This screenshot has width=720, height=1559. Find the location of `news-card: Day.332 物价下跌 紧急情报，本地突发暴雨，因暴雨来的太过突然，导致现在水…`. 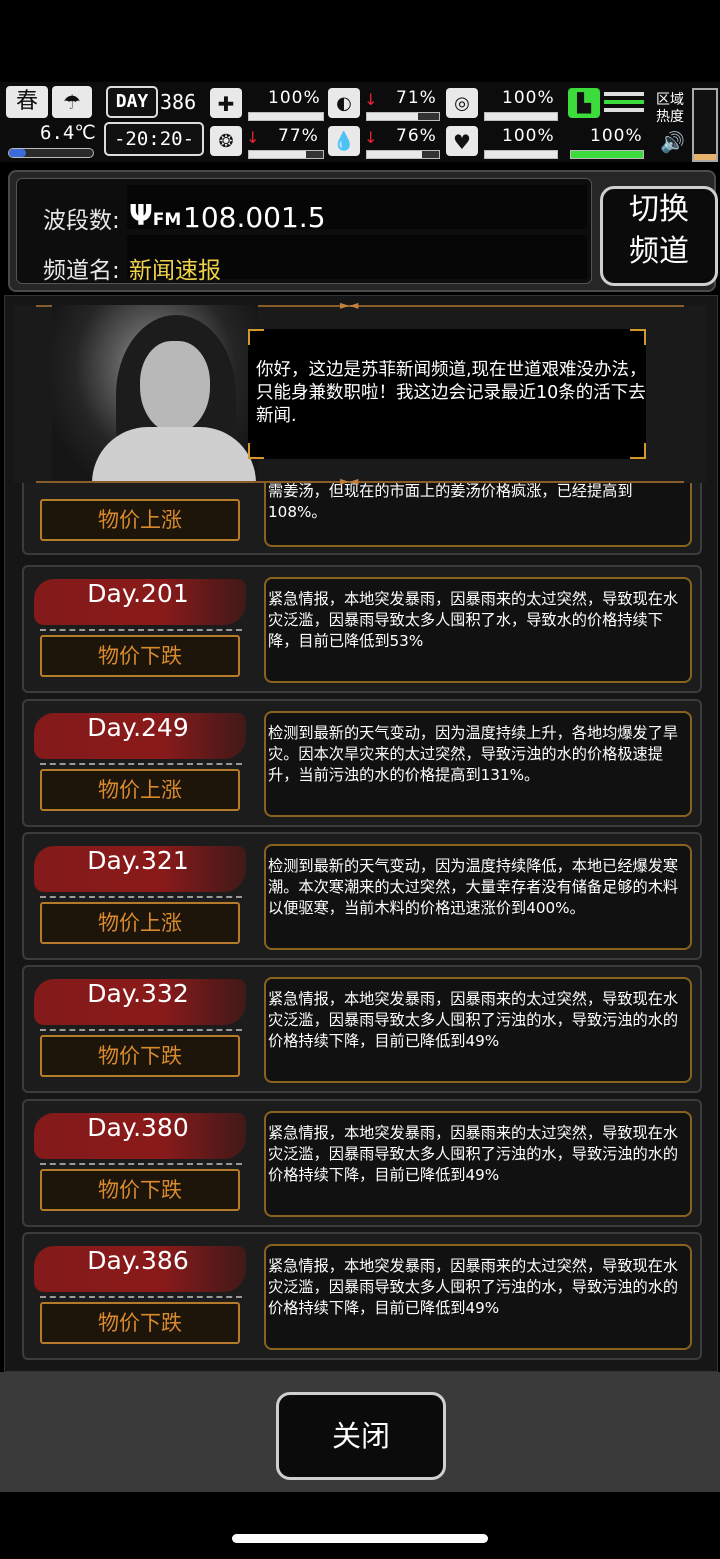

news-card: Day.332 物价下跌 紧急情报，本地突发暴雨，因暴雨来的太过突然，导致现在水… is located at coordinates (362, 1029).